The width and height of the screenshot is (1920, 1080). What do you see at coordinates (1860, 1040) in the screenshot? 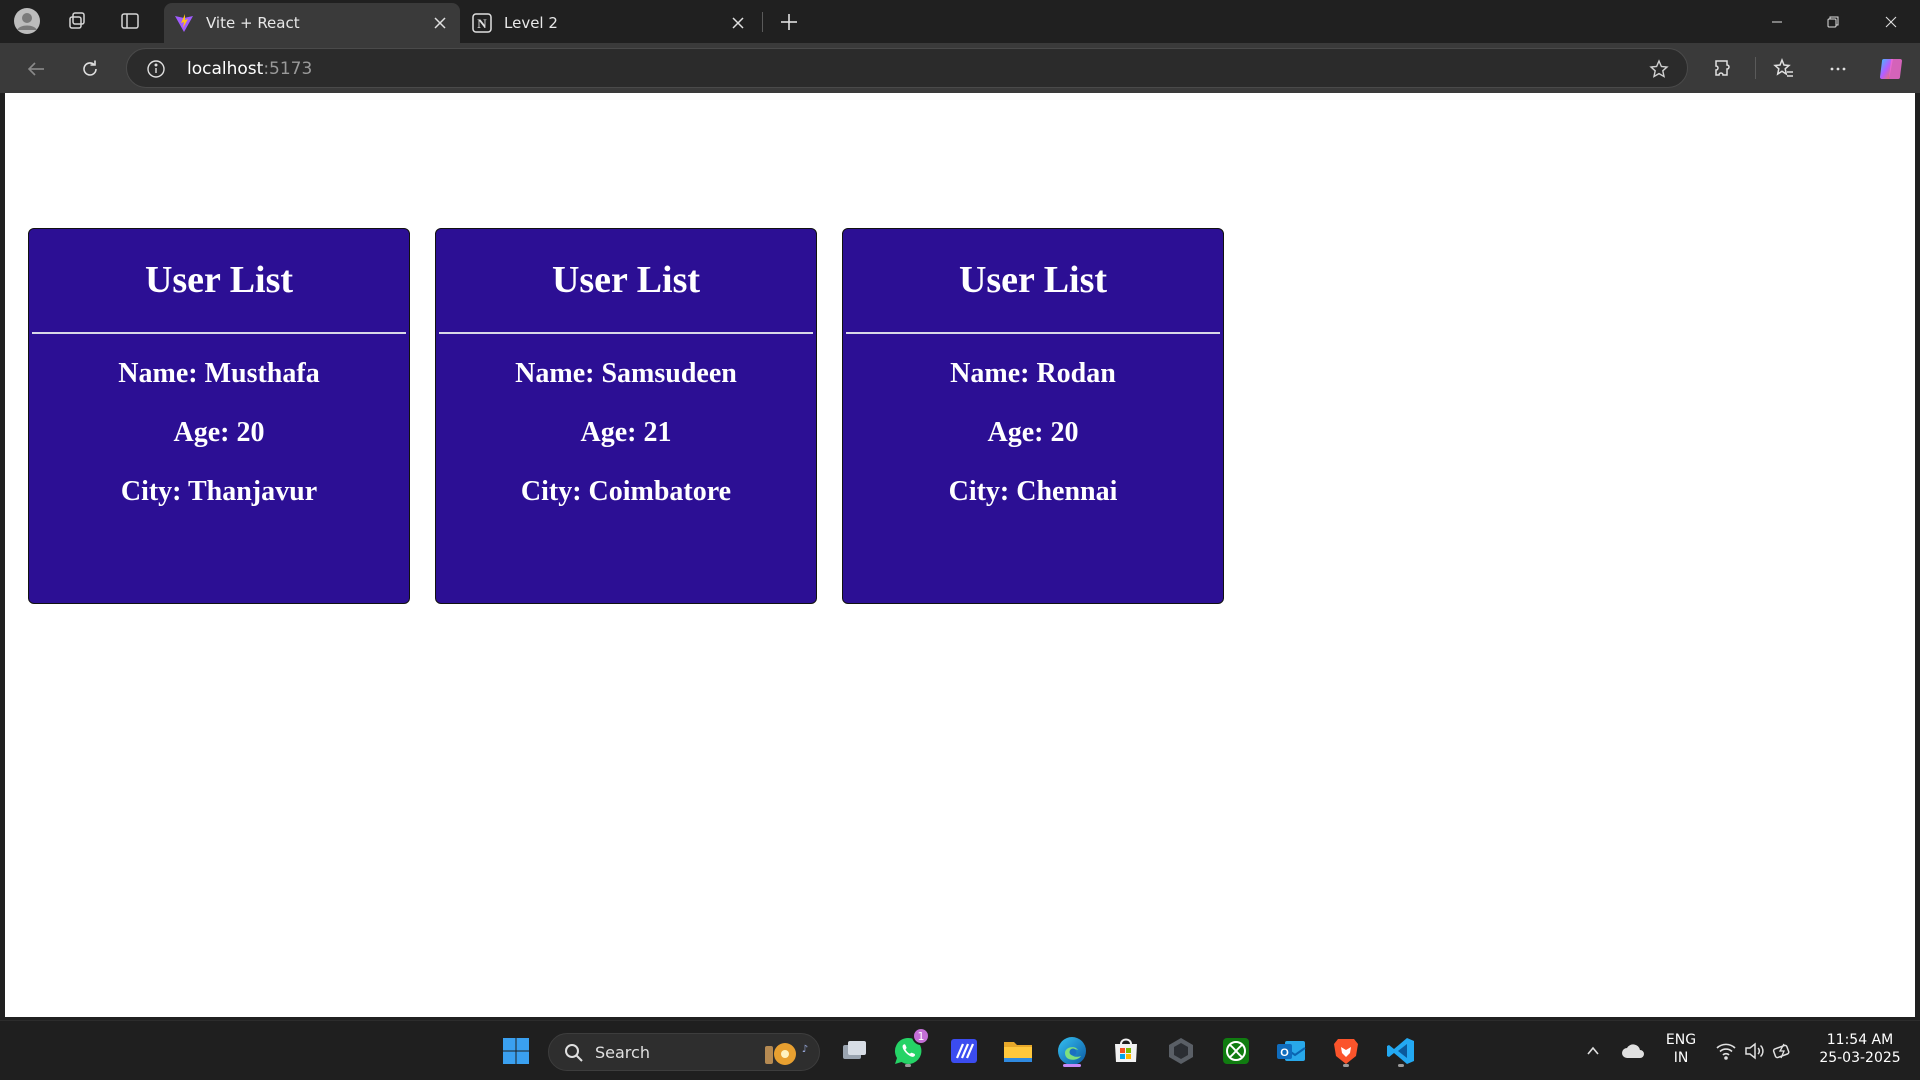
I see `clock-time: 11:54 AM` at bounding box center [1860, 1040].